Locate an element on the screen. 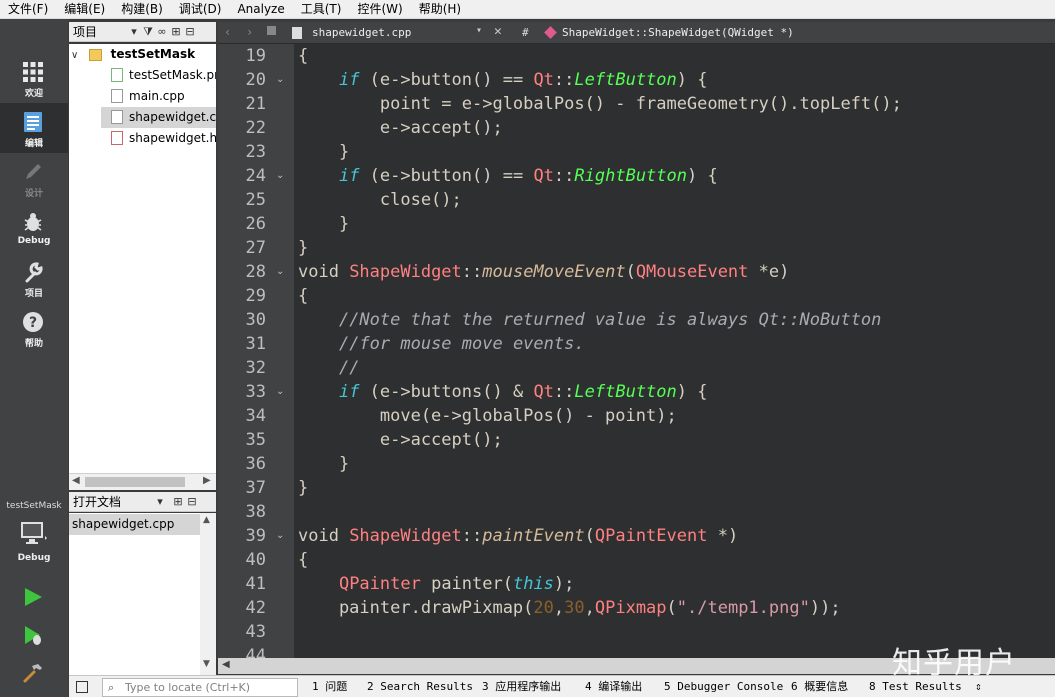 The height and width of the screenshot is (697, 1055). output-tab-debugger-console: 5 Debugger Console is located at coordinates (723, 686).